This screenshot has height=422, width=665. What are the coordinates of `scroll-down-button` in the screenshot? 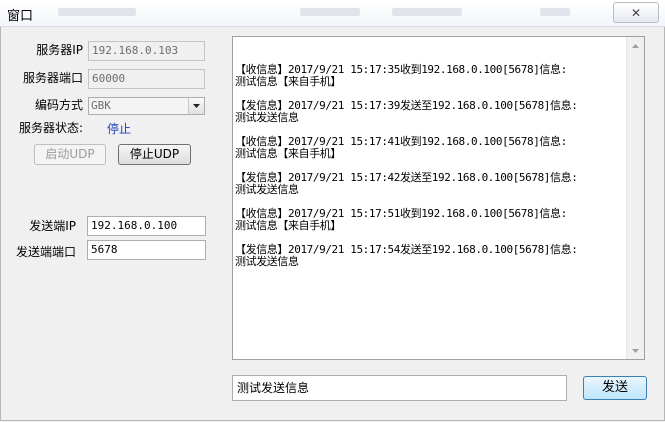 It's located at (635, 350).